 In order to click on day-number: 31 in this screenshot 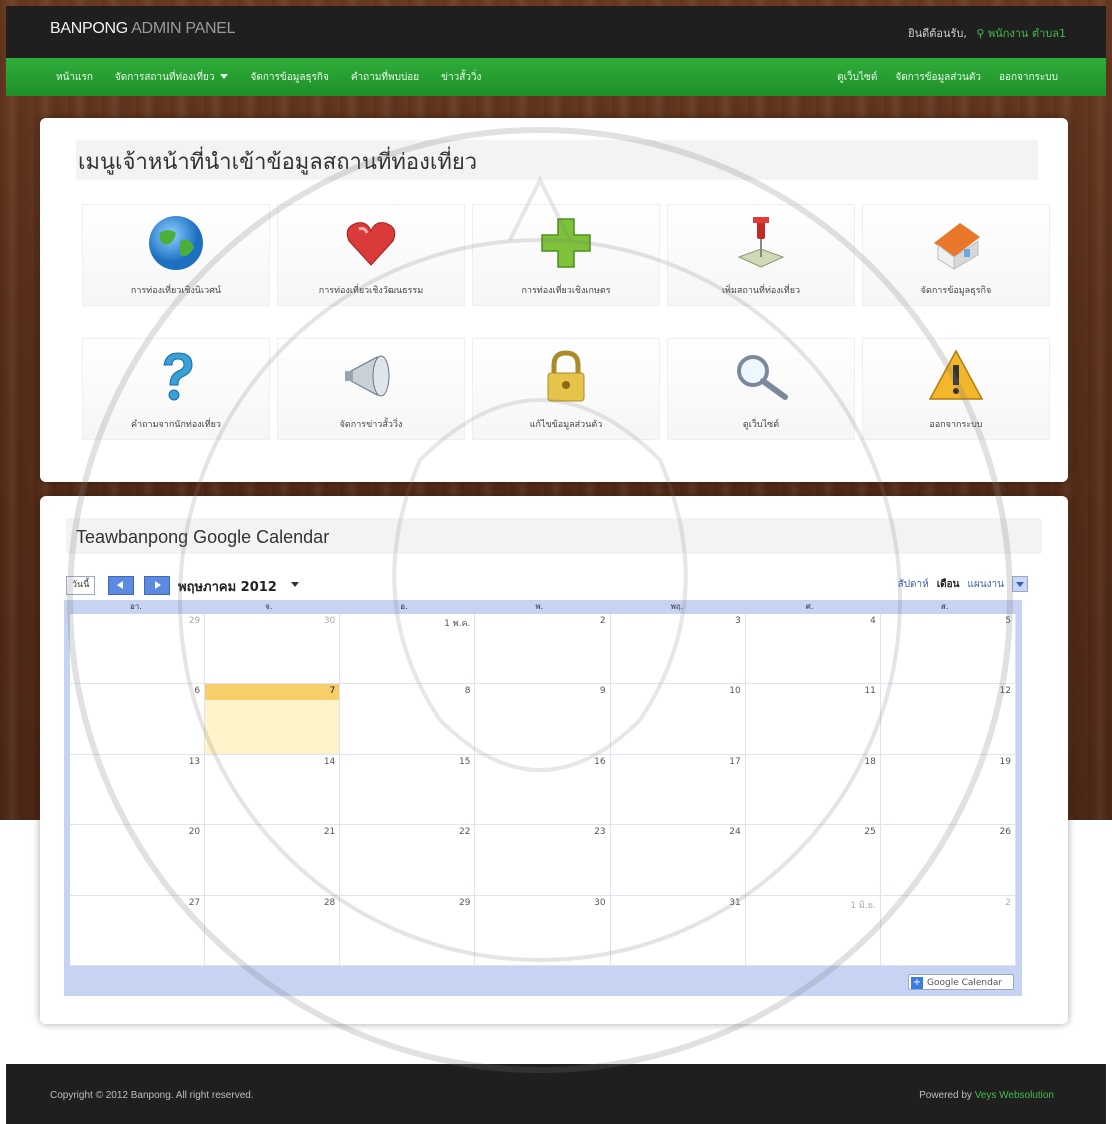, I will do `click(735, 902)`.